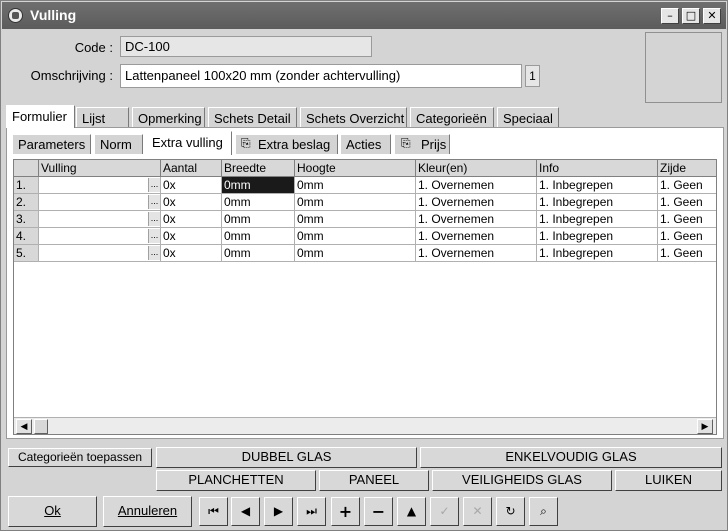 This screenshot has height=531, width=728. What do you see at coordinates (51, 144) in the screenshot?
I see `tab-parameters: Parameters` at bounding box center [51, 144].